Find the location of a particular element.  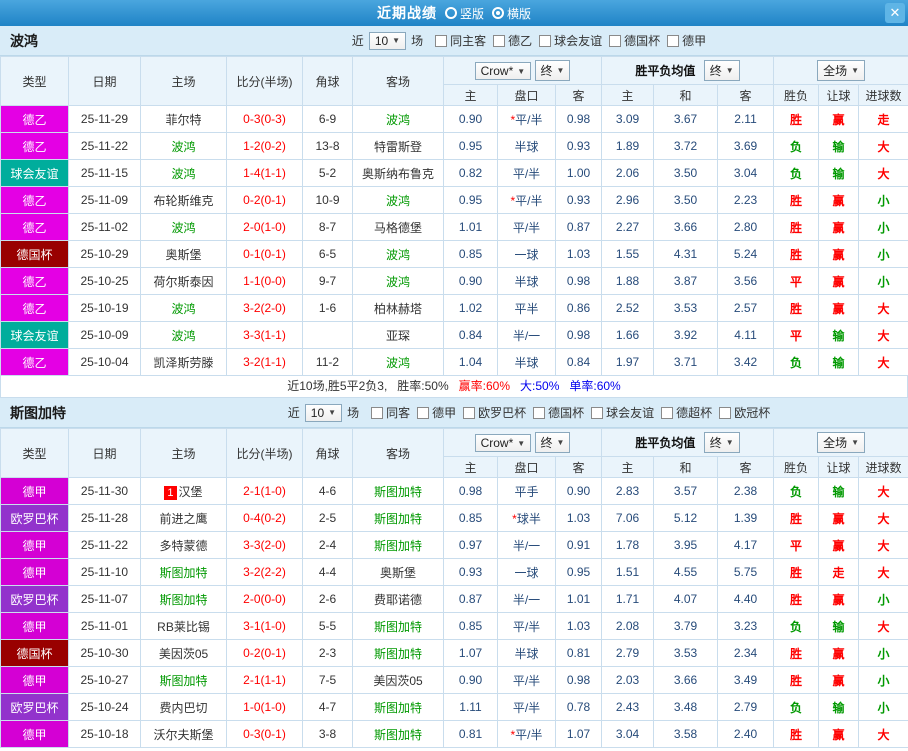

match-date: 25-10-25 is located at coordinates (104, 281).